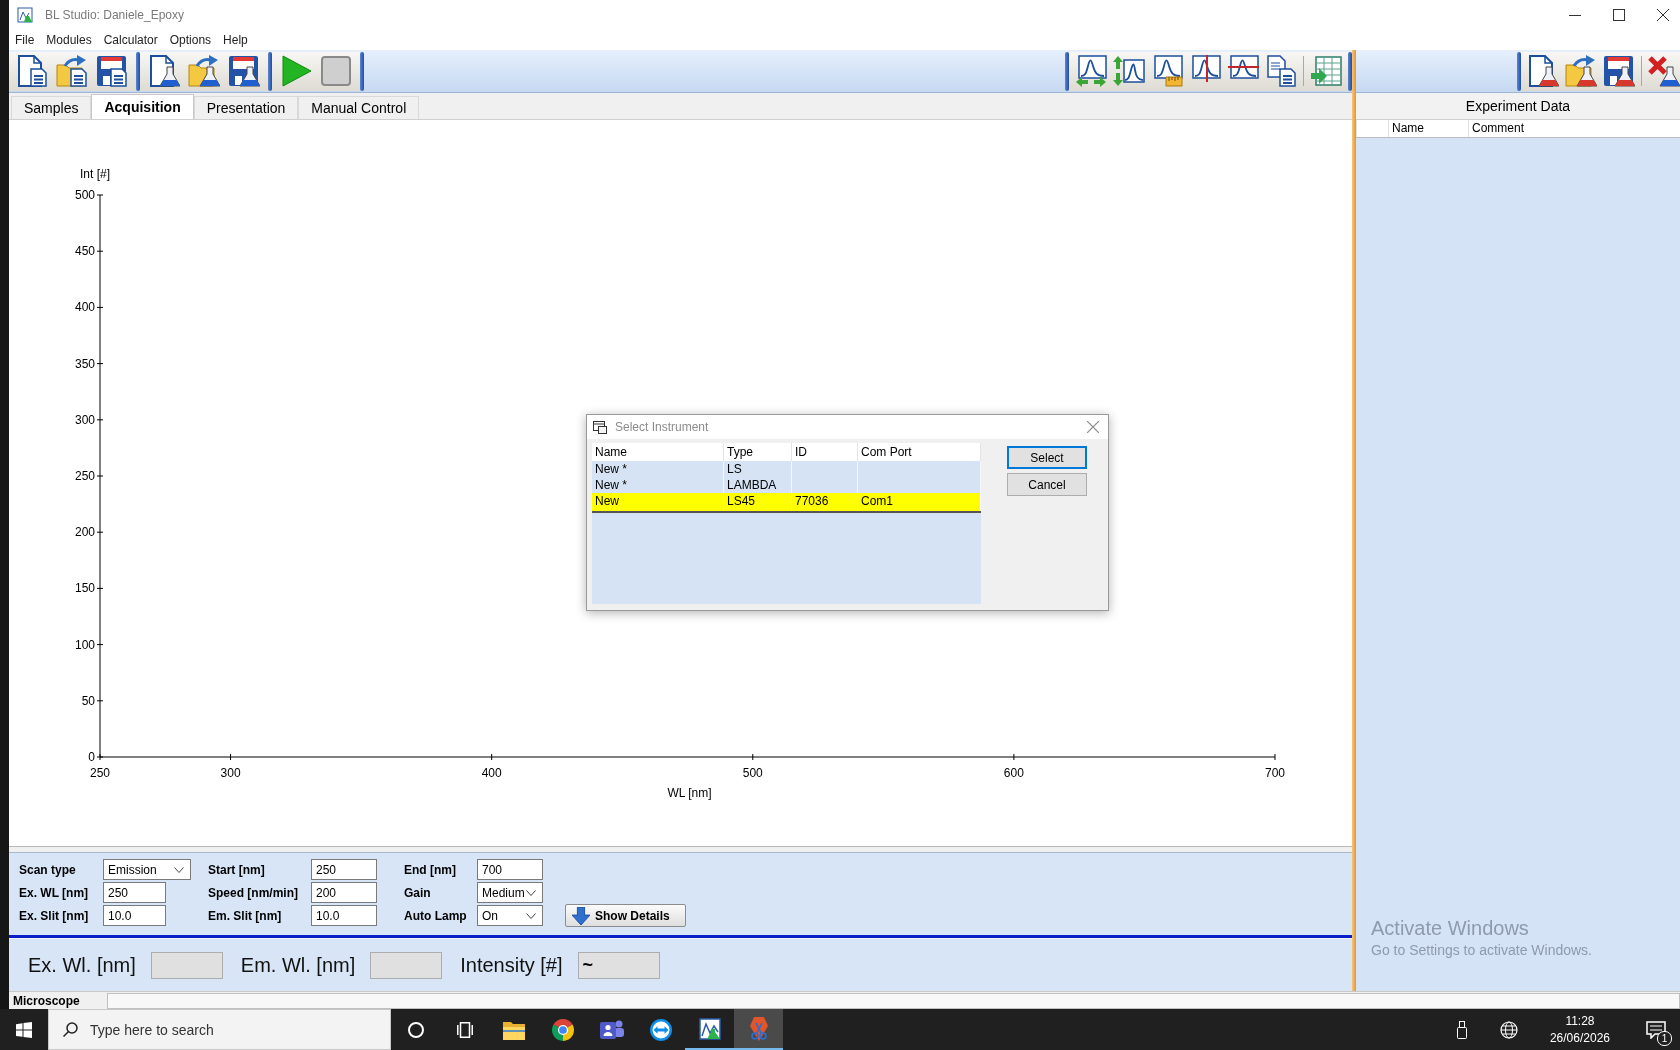 This screenshot has width=1680, height=1050. I want to click on circle-icon, so click(415, 1029).